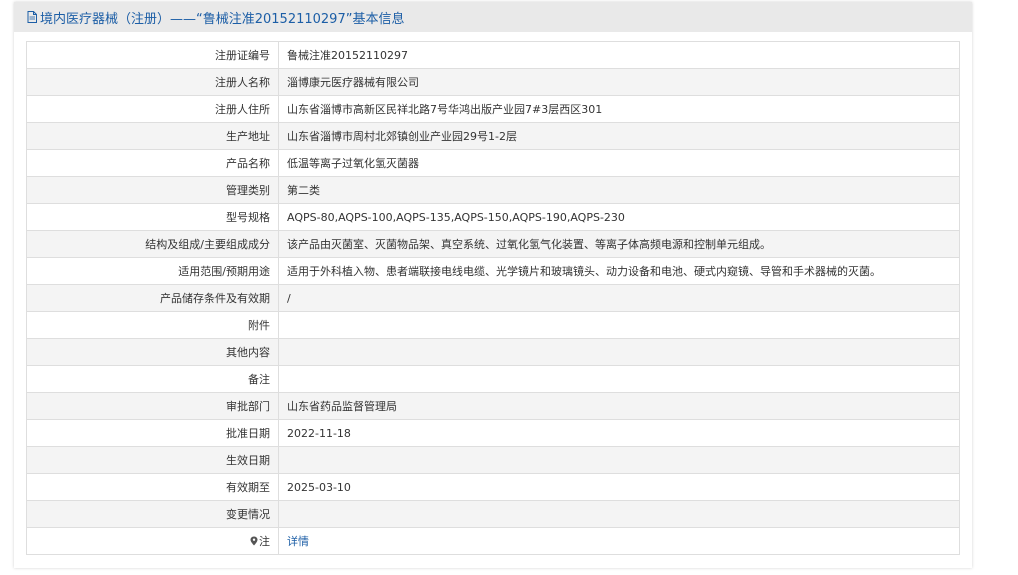 The image size is (1018, 575). I want to click on page-title: 境内医疗器械（注册）——“鲁械注准20152110297”基本信息, so click(222, 19).